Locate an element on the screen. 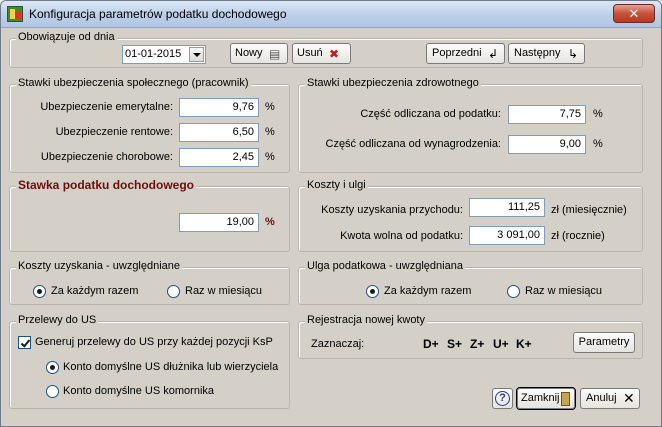 The height and width of the screenshot is (427, 662). disability-label: Ubezpieczenie rentowe: is located at coordinates (114, 132).